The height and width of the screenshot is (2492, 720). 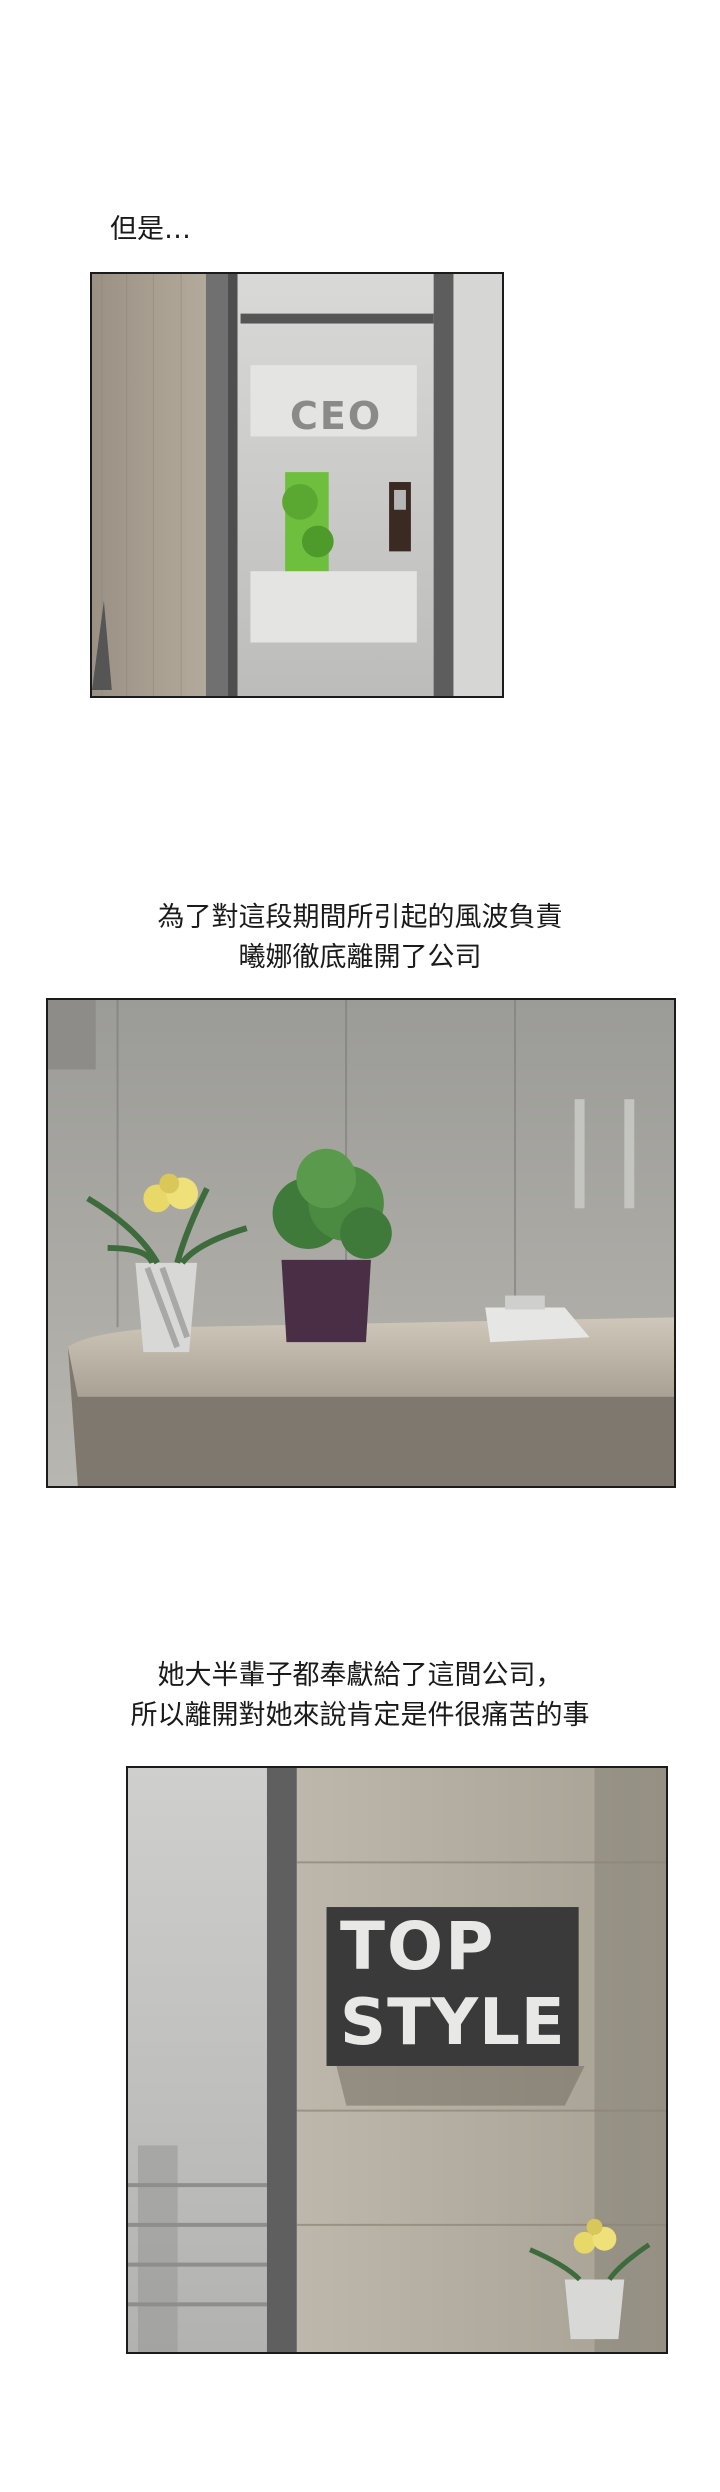 I want to click on ceo-sign: CEO, so click(x=336, y=416).